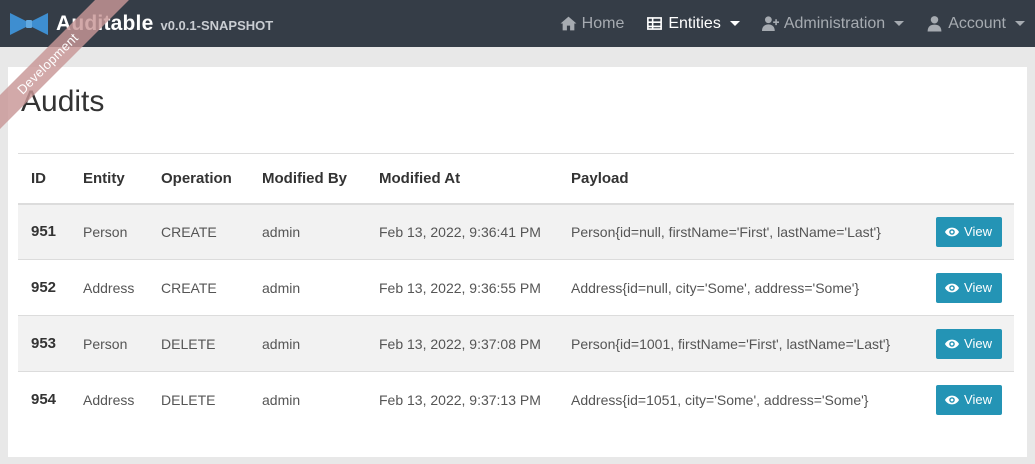 This screenshot has height=464, width=1035. Describe the element at coordinates (462, 399) in the screenshot. I see `cell-modified-at: Feb 13, 2022, 9:37:13 PM` at that location.